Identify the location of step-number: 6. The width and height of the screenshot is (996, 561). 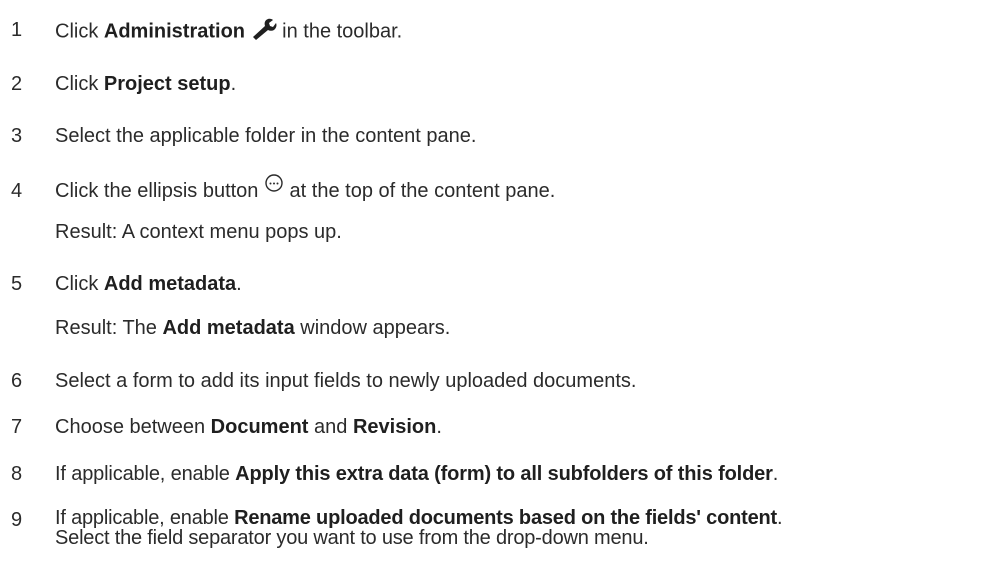
(17, 381).